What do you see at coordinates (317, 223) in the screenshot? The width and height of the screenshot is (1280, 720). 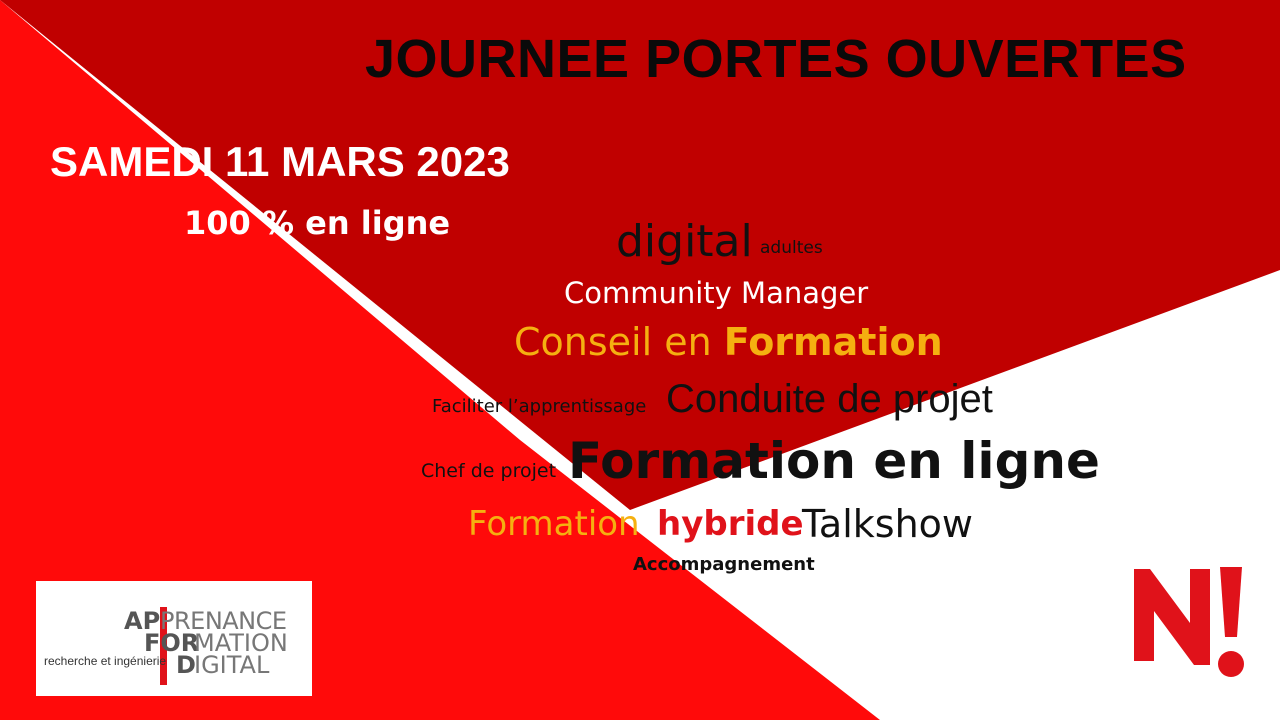 I see `event-mode: 100 % en ligne` at bounding box center [317, 223].